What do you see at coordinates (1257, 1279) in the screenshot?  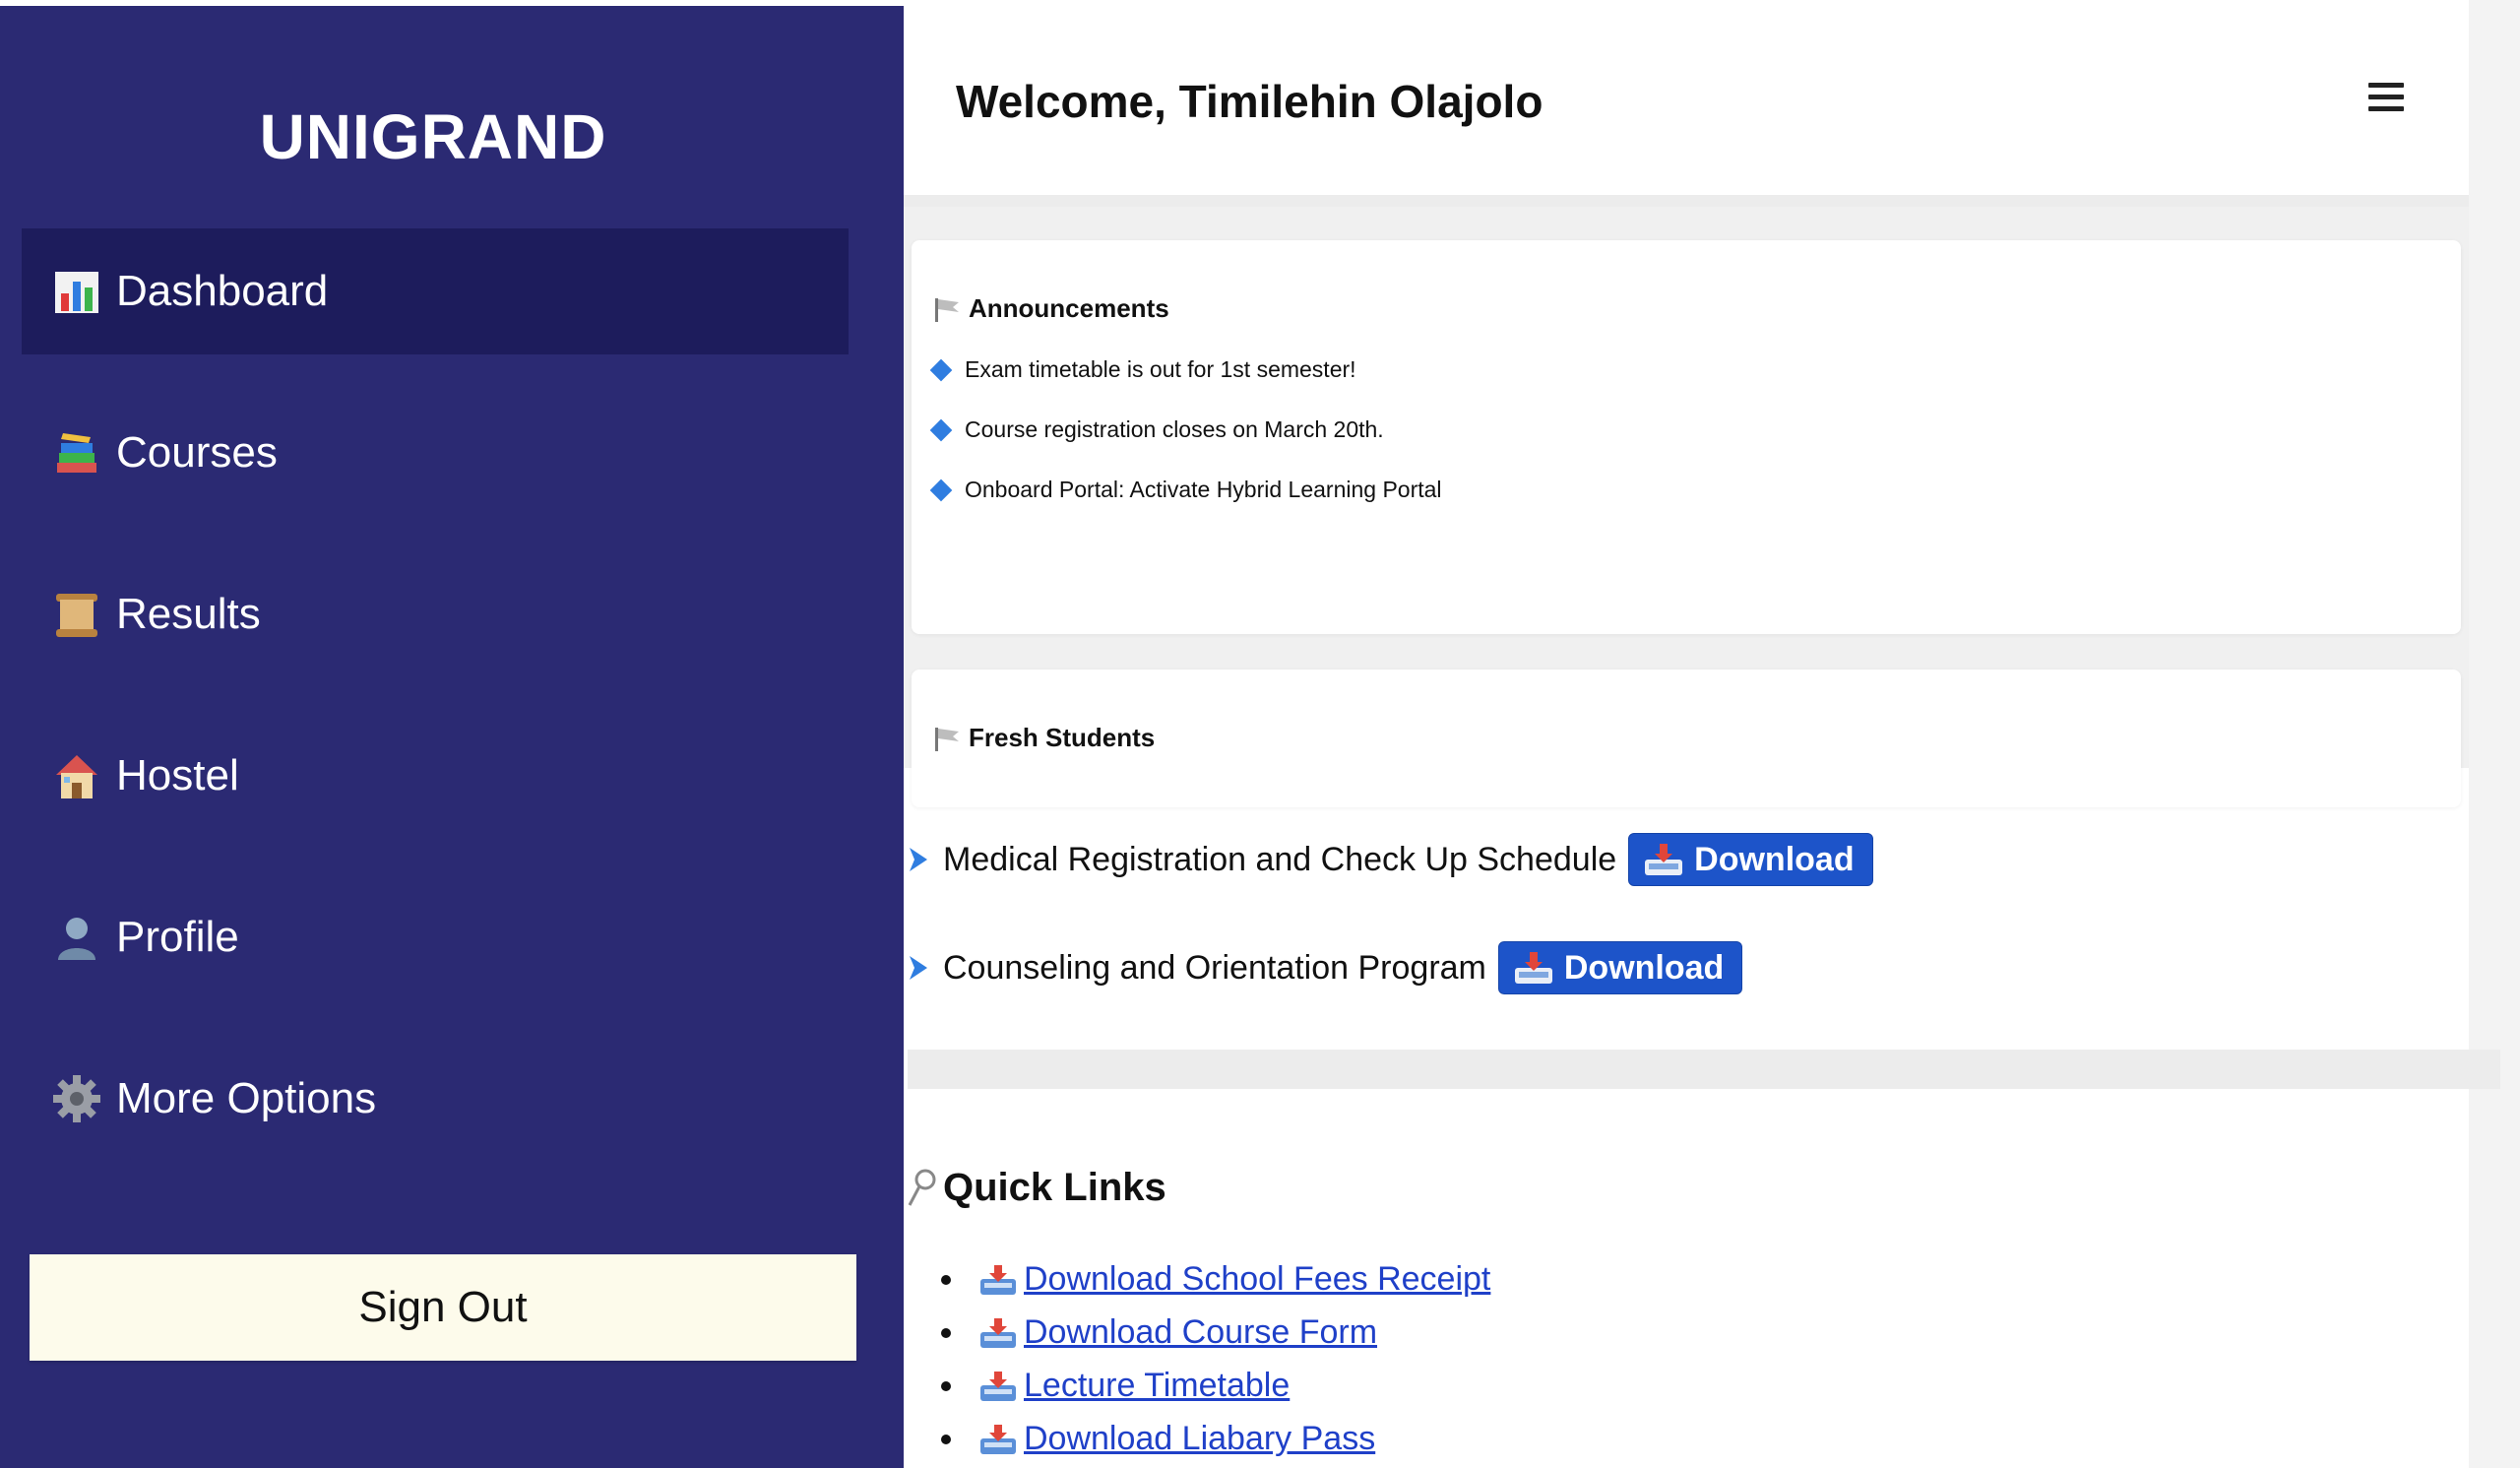 I see `quick-link-school-fees-receipt: Download School Fees Receipt` at bounding box center [1257, 1279].